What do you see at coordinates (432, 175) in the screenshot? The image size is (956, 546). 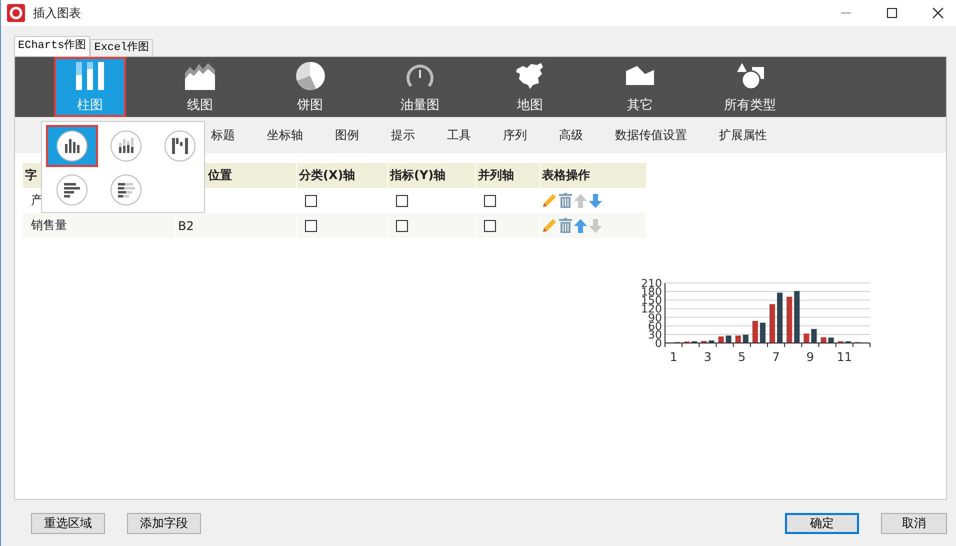 I see `column-header: 指标(Y)轴` at bounding box center [432, 175].